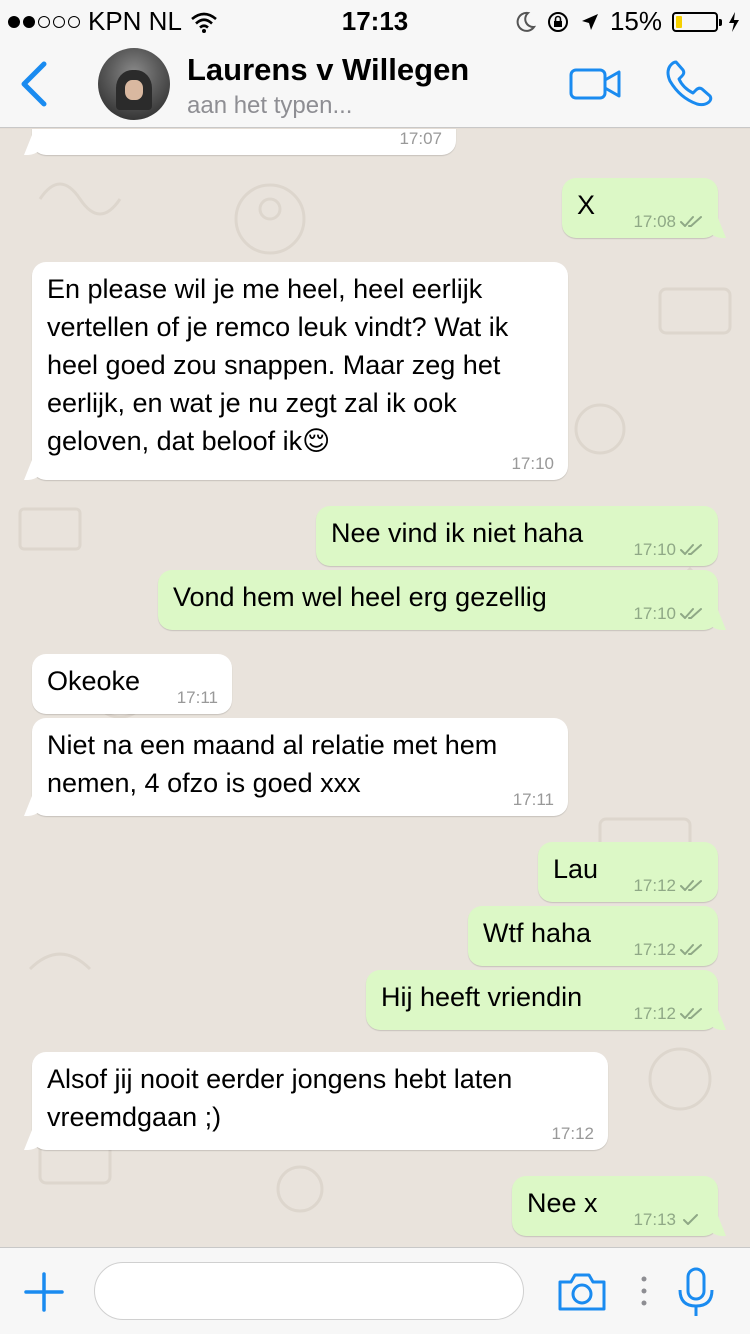 The image size is (750, 1334). What do you see at coordinates (696, 1292) in the screenshot?
I see `microphone-icon` at bounding box center [696, 1292].